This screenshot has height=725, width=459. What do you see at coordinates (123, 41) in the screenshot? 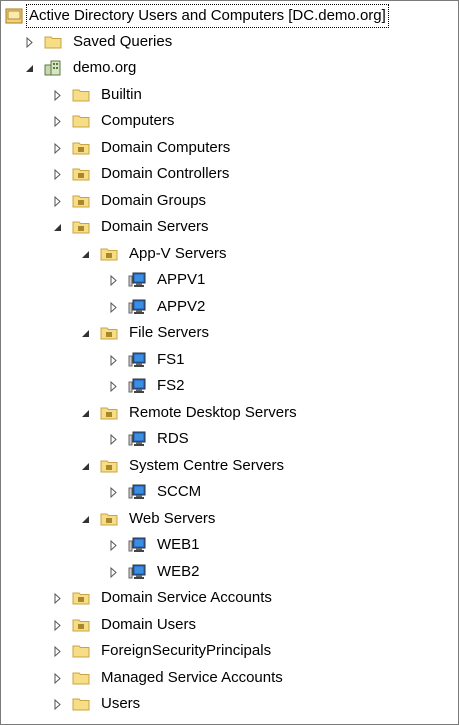
I see `tree-node-label: Saved Queries` at bounding box center [123, 41].